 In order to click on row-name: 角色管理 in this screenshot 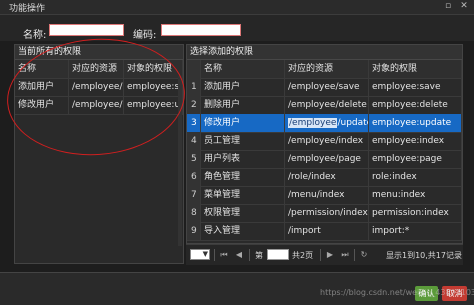, I will do `click(243, 177)`.